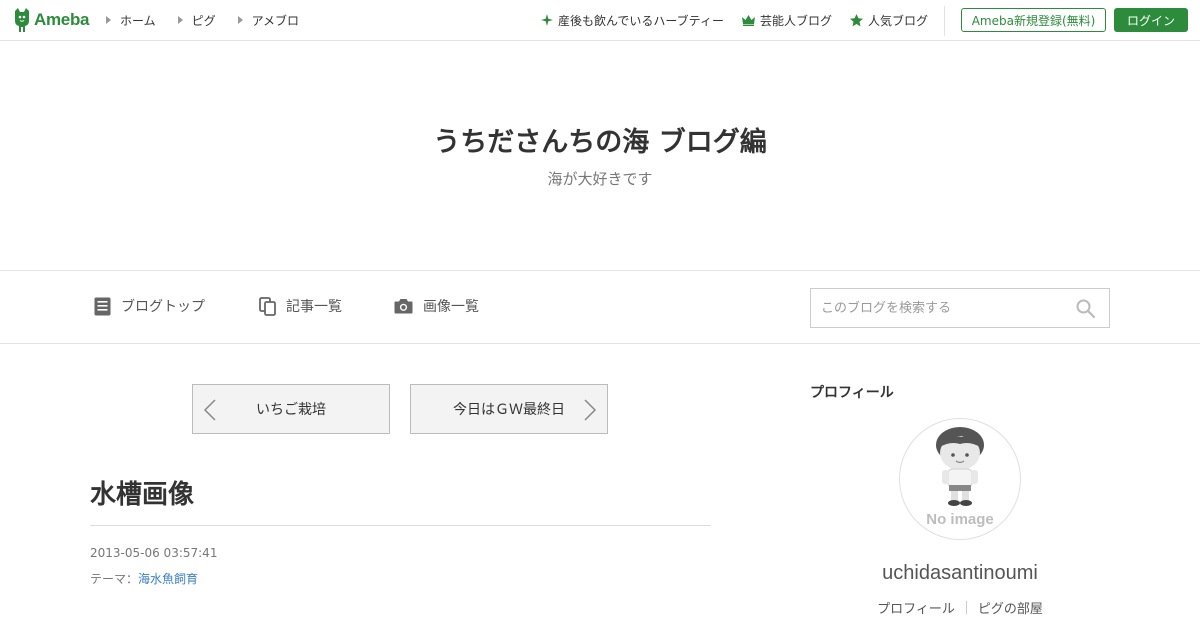 This screenshot has width=1200, height=630. Describe the element at coordinates (142, 492) in the screenshot. I see `entry-title: 水槽画像` at that location.